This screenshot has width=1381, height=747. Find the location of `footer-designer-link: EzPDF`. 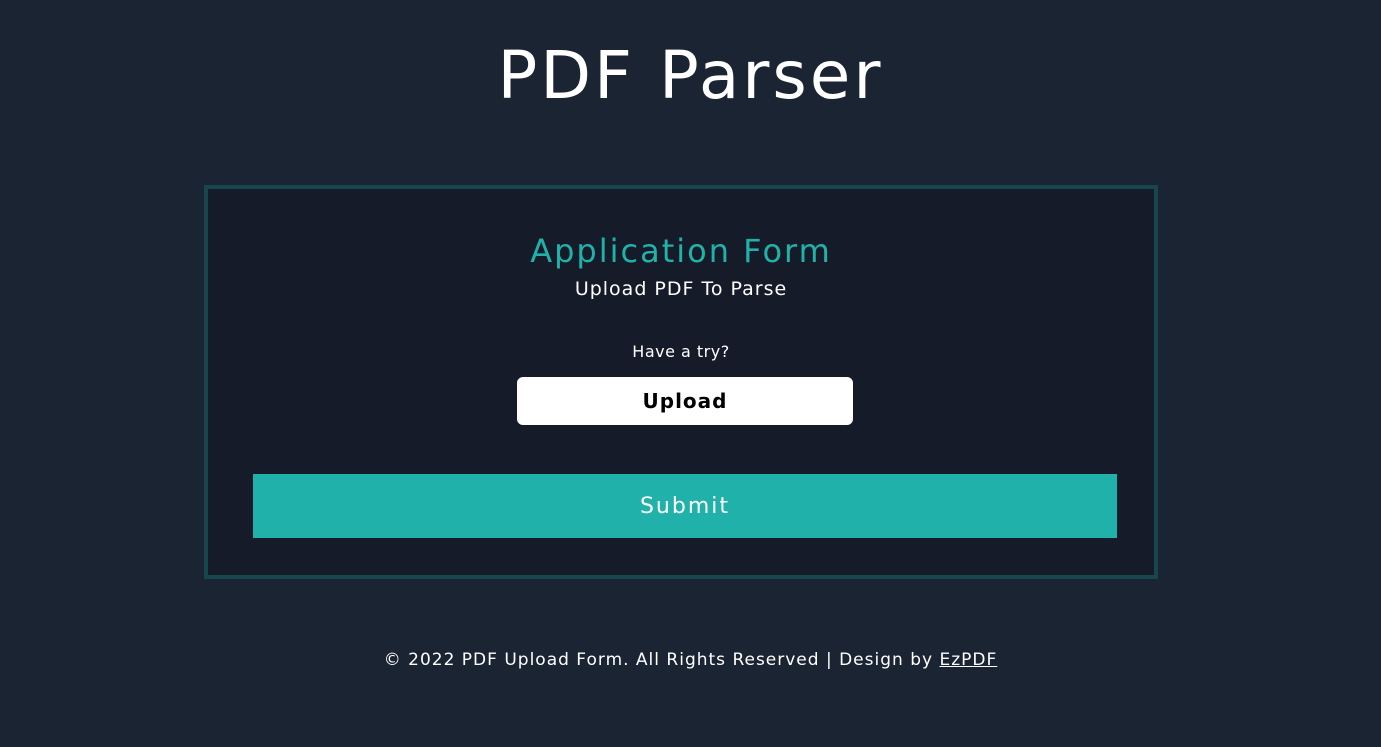

footer-designer-link: EzPDF is located at coordinates (968, 660).